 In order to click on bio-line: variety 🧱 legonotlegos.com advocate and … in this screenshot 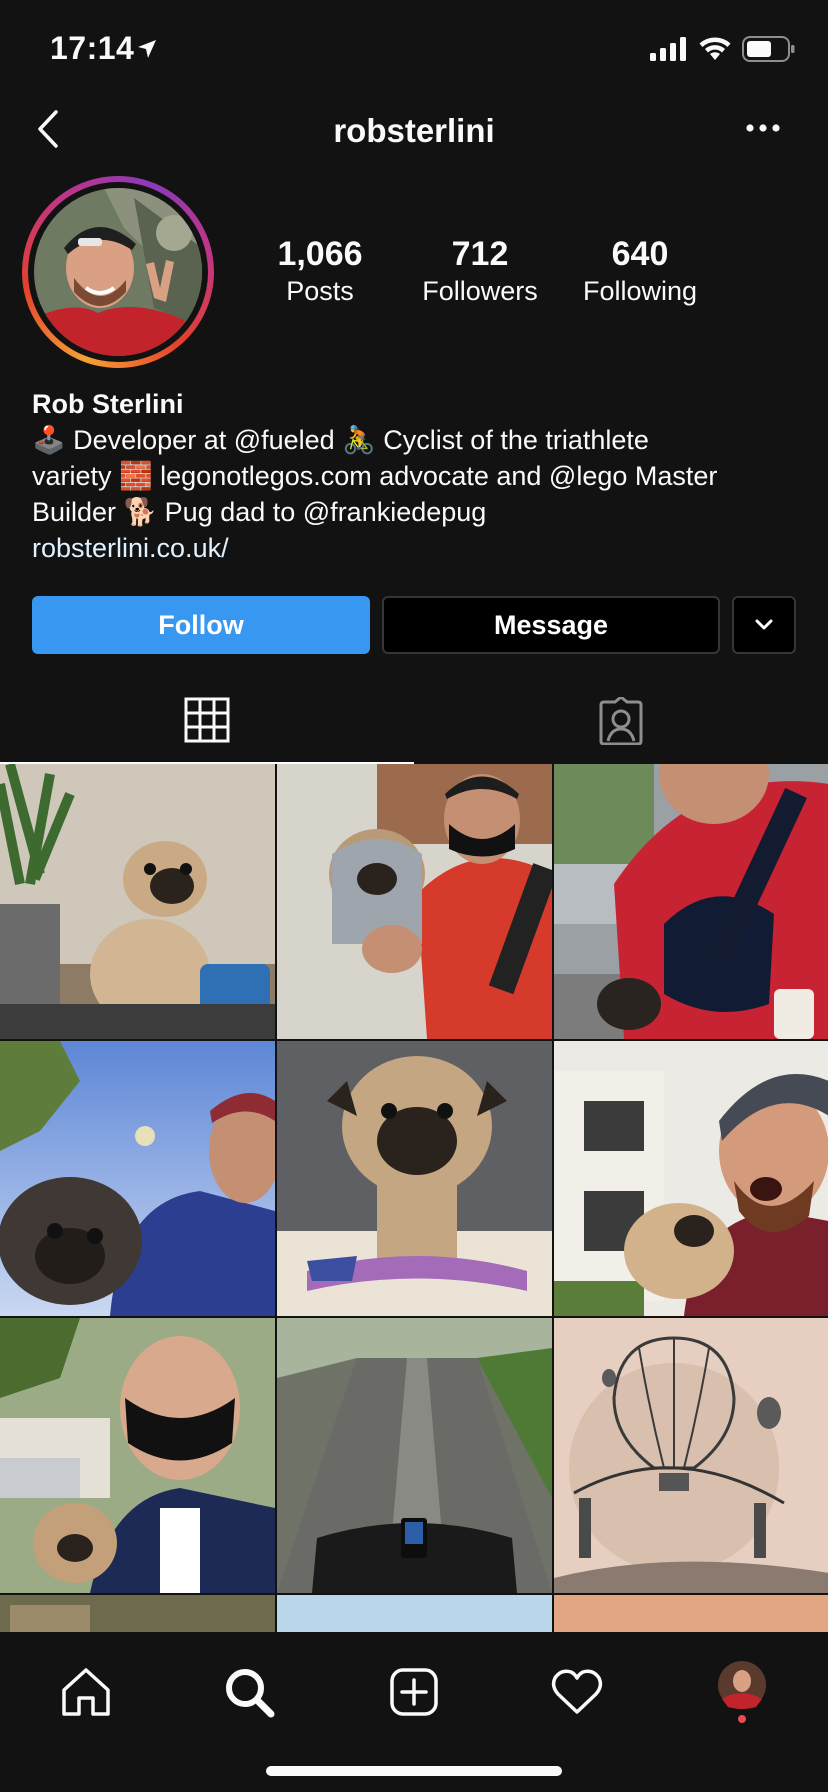, I will do `click(375, 476)`.